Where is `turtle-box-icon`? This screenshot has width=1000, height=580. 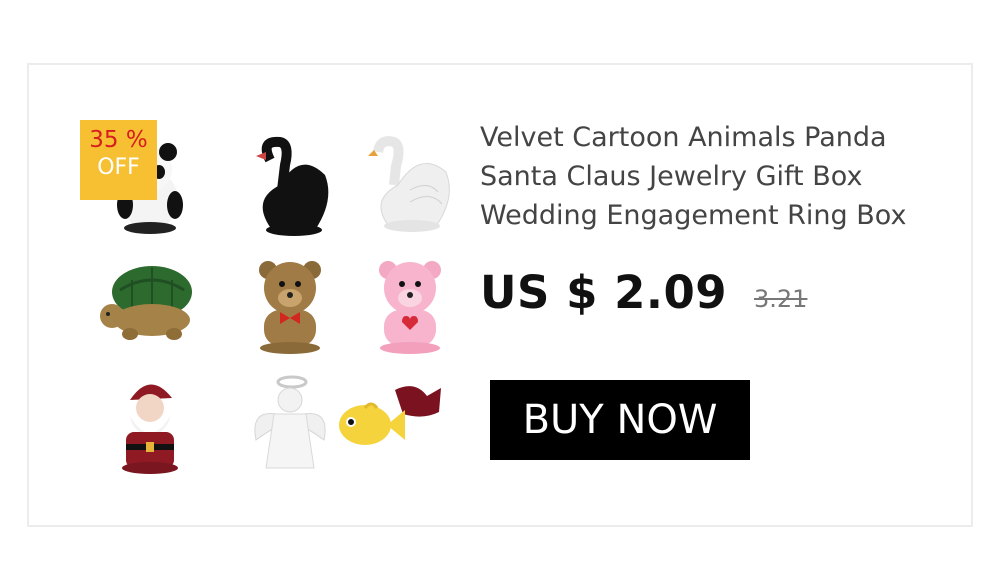
turtle-box-icon is located at coordinates (150, 305).